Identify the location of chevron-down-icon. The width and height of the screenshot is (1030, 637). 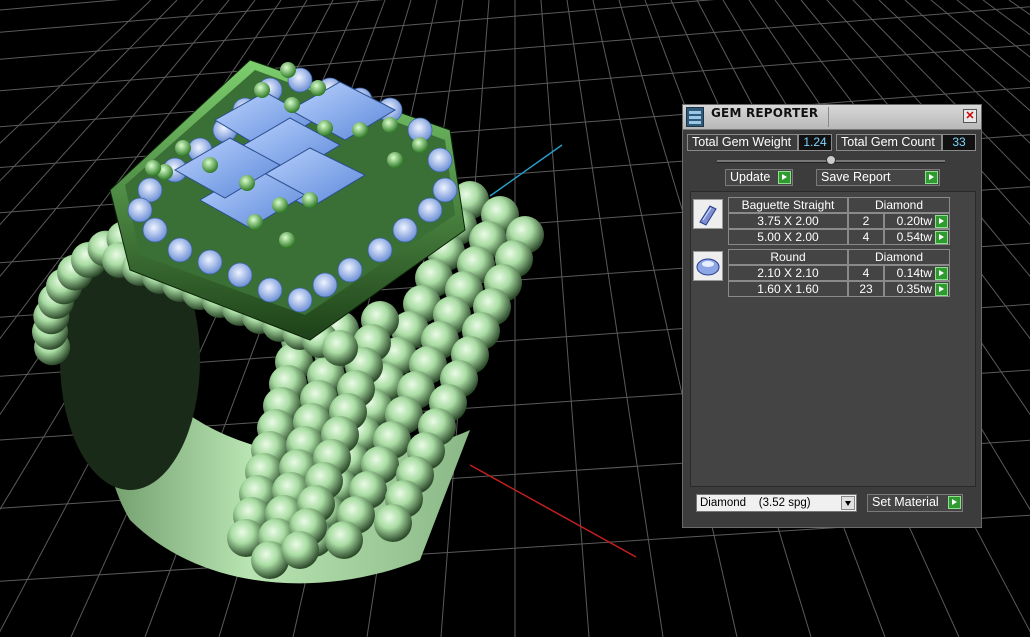
(848, 503).